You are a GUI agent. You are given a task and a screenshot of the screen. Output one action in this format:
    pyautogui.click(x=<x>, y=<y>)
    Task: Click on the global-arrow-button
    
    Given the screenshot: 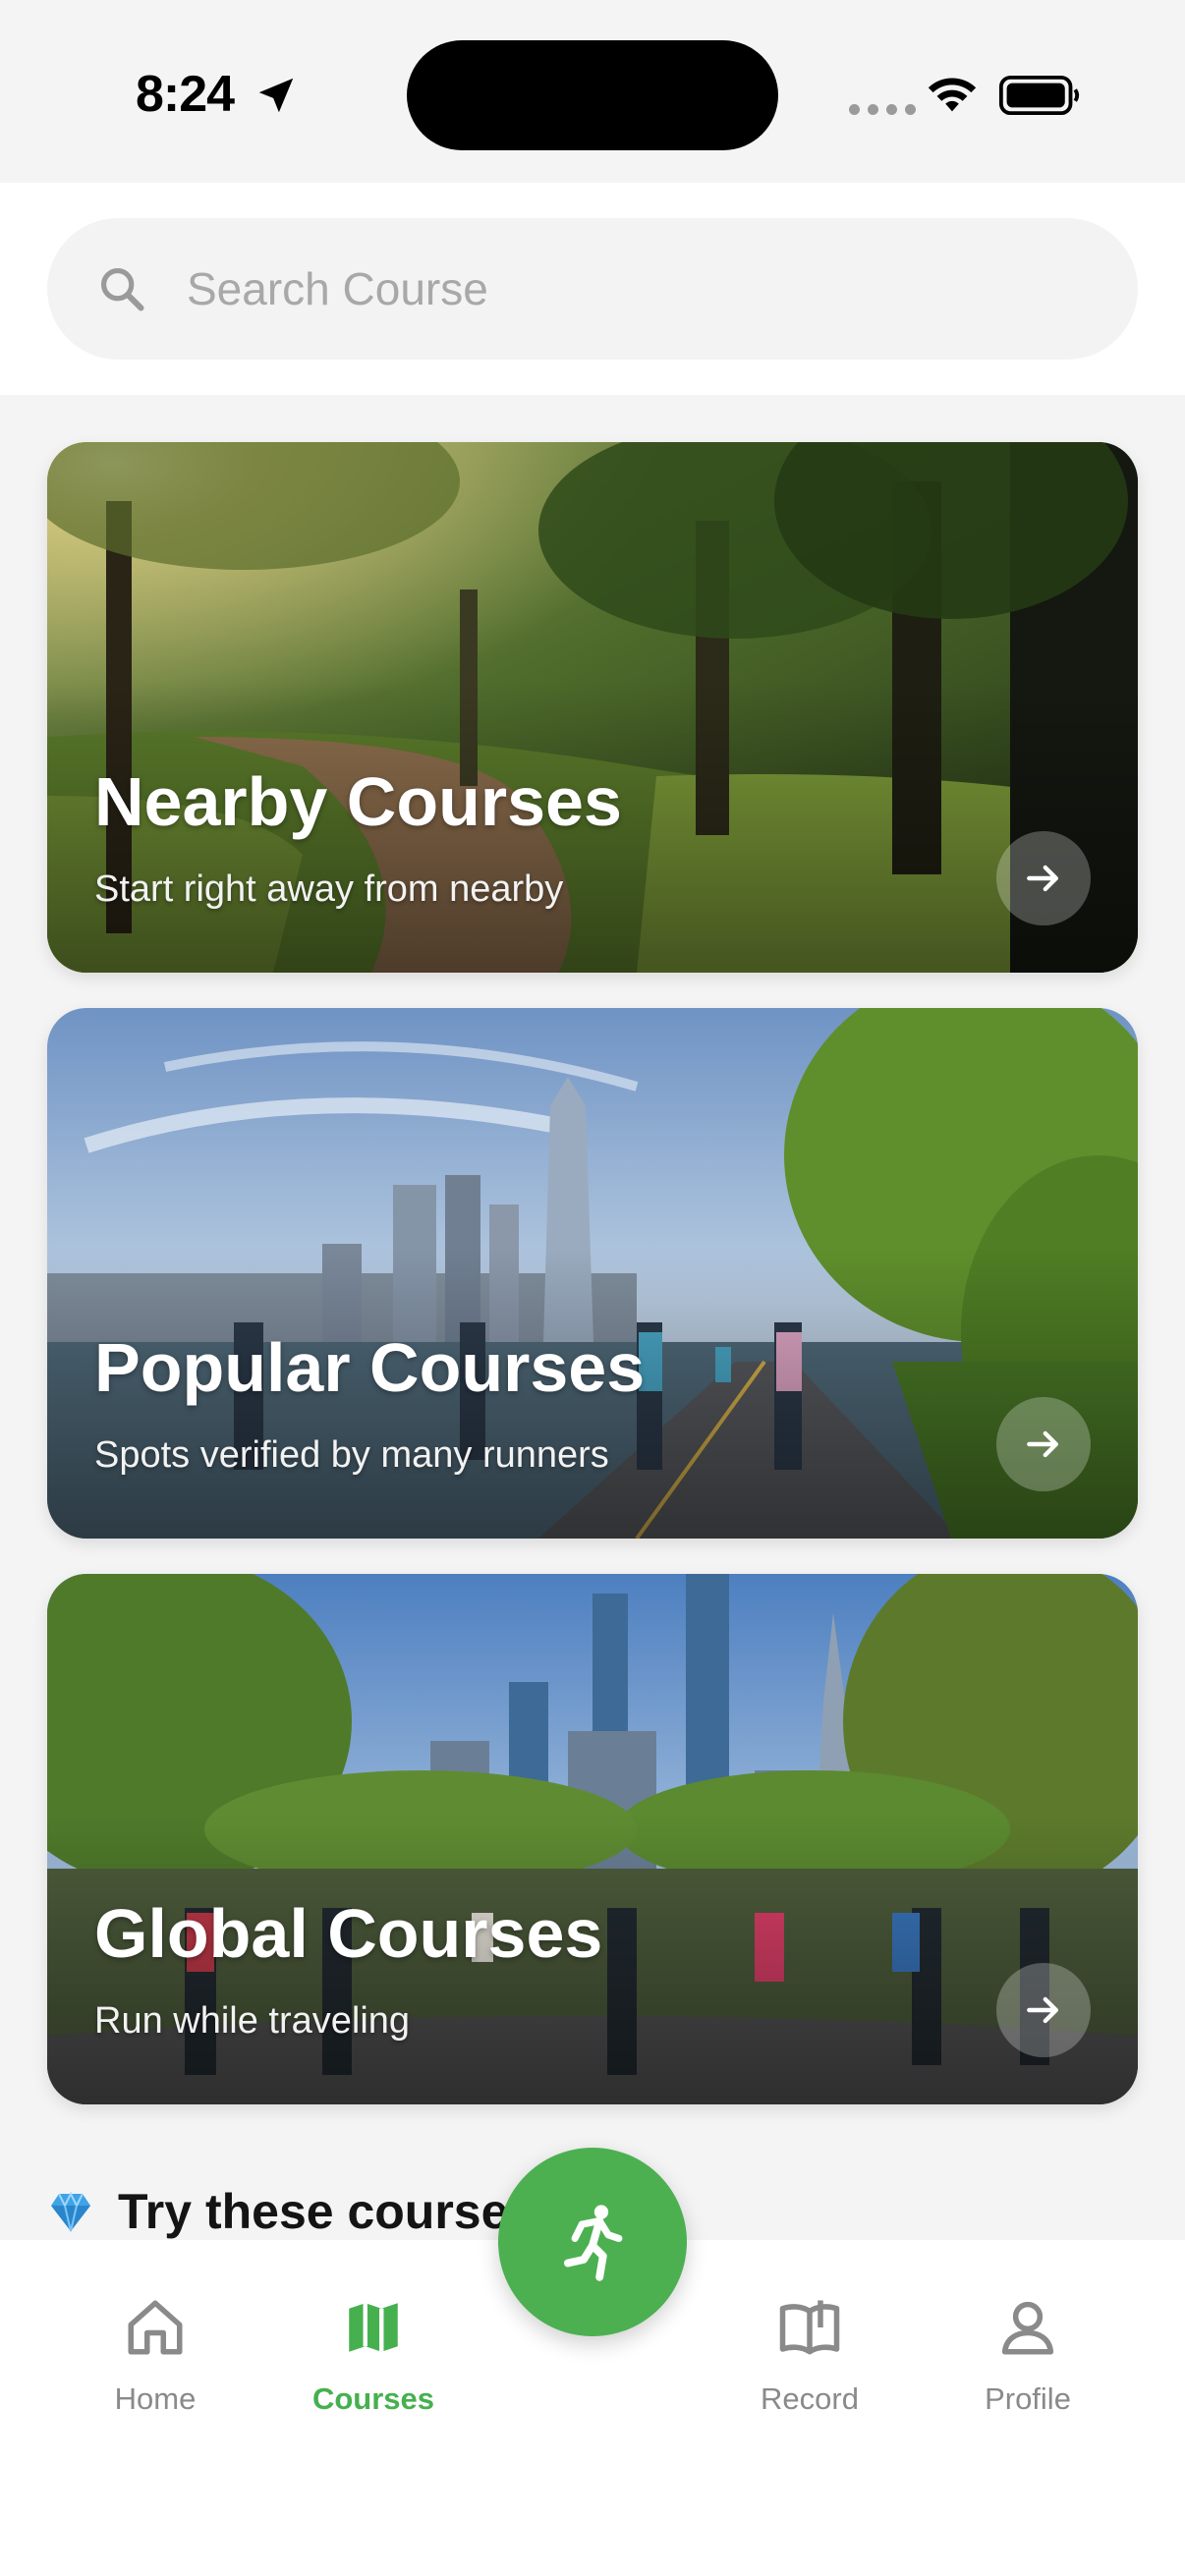 What is the action you would take?
    pyautogui.click(x=1044, y=2010)
    